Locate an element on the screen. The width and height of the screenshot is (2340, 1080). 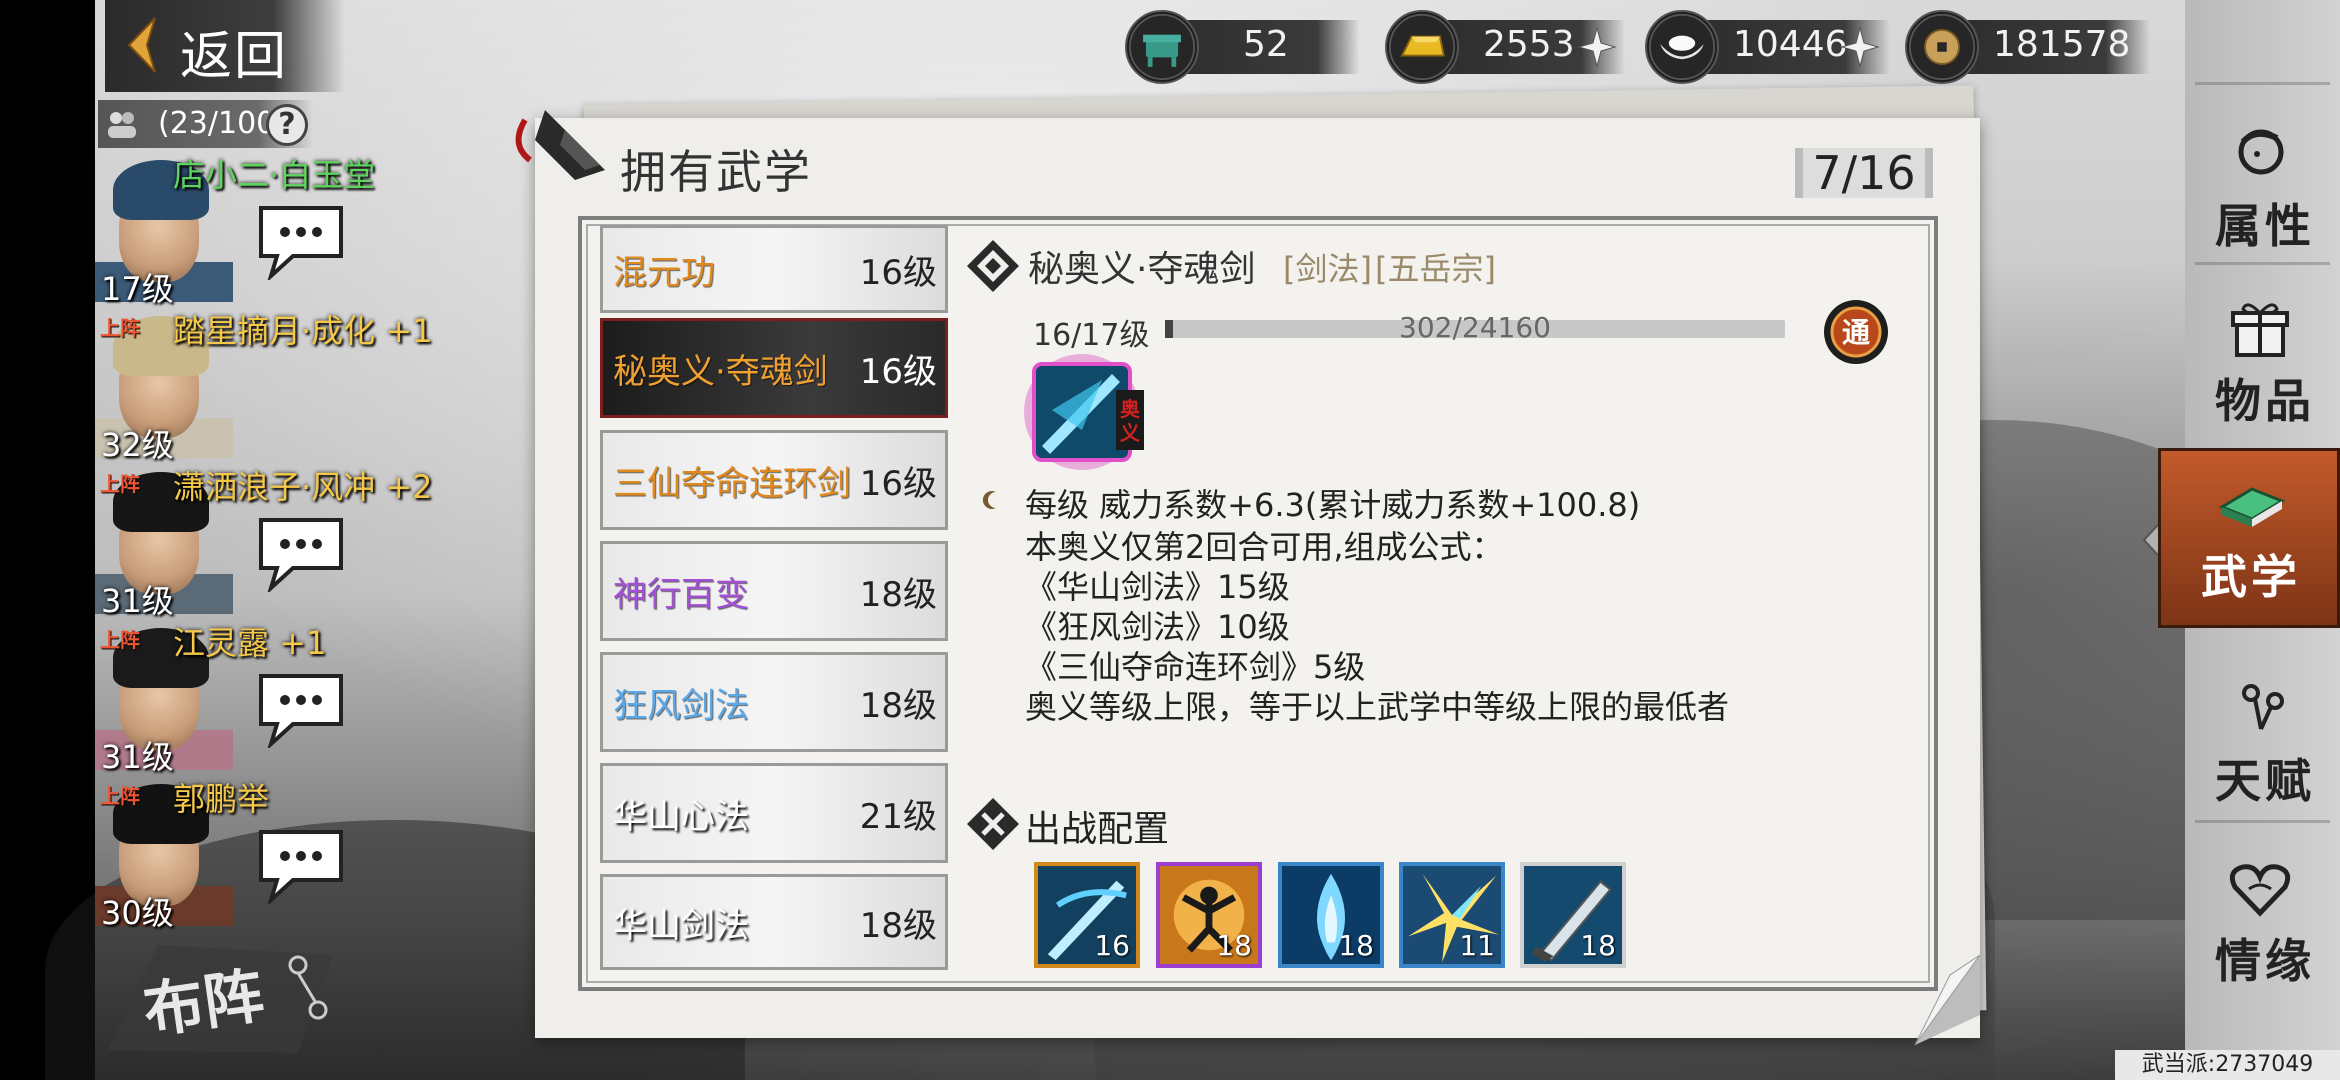
character-card: 上阵 30级 郭鹏举 is located at coordinates (270, 854).